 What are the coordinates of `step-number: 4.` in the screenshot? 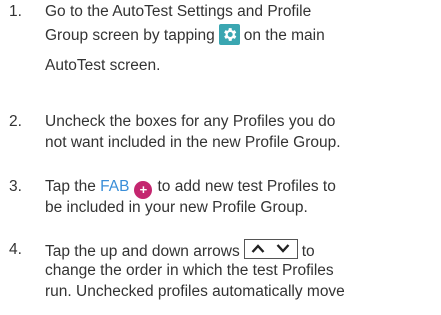 It's located at (15, 249).